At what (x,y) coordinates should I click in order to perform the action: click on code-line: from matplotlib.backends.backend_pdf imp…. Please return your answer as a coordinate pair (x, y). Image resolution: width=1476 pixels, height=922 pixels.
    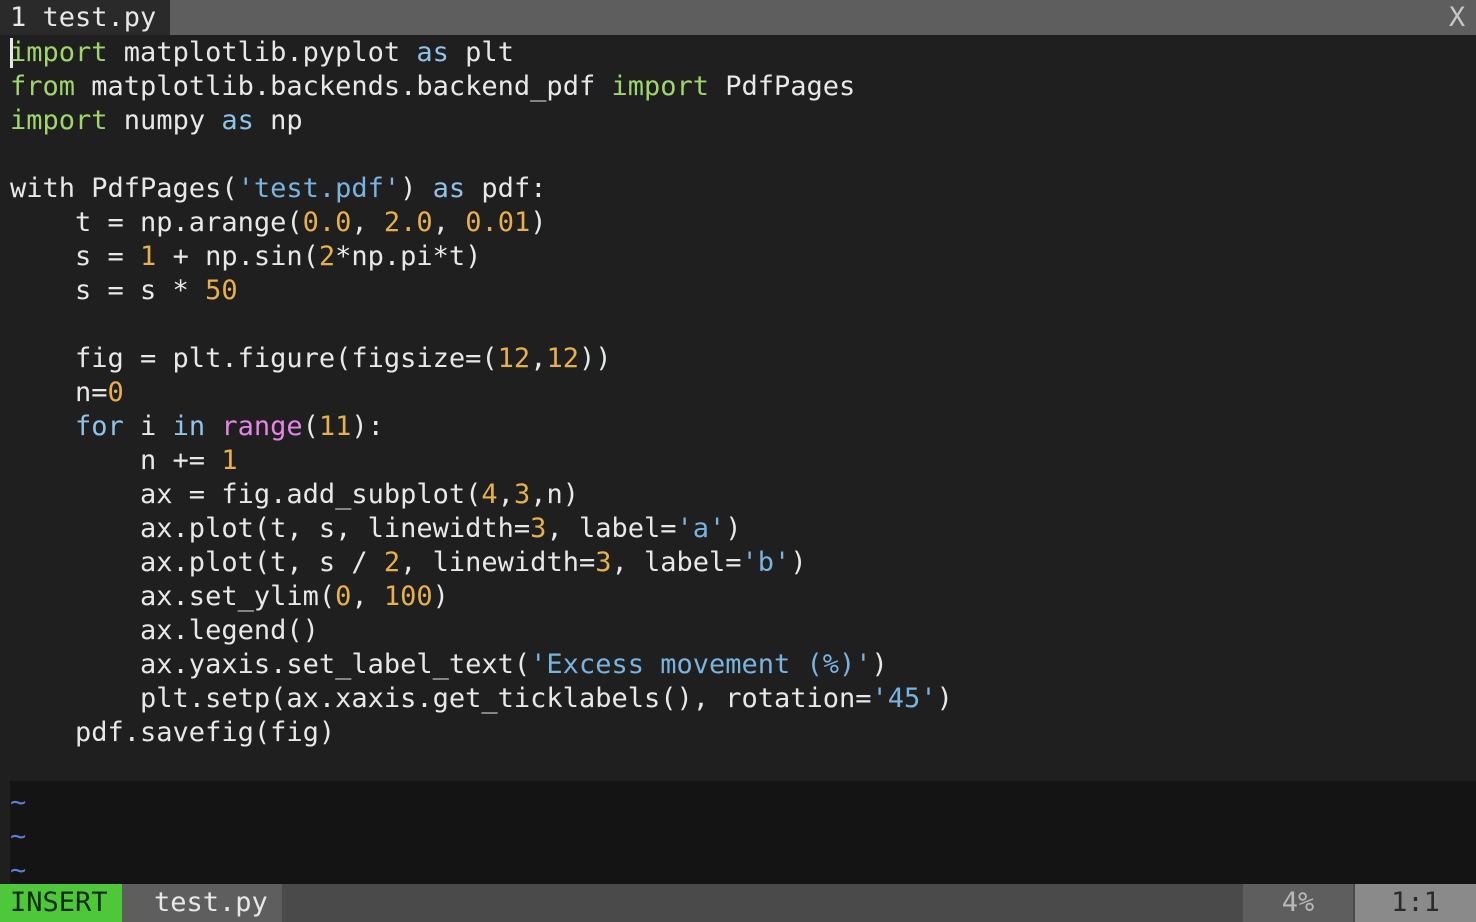
    Looking at the image, I should click on (432, 87).